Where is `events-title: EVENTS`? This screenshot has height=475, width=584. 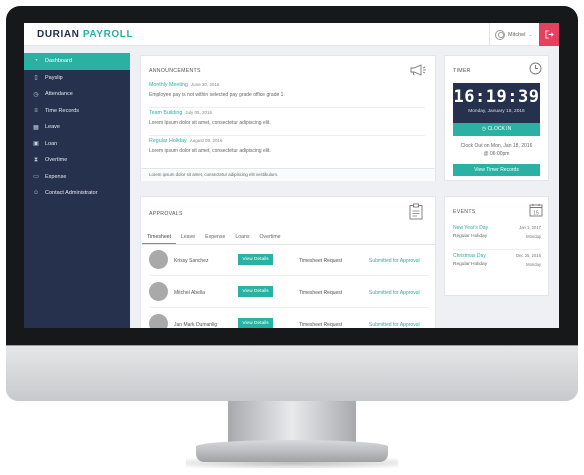 events-title: EVENTS is located at coordinates (464, 212).